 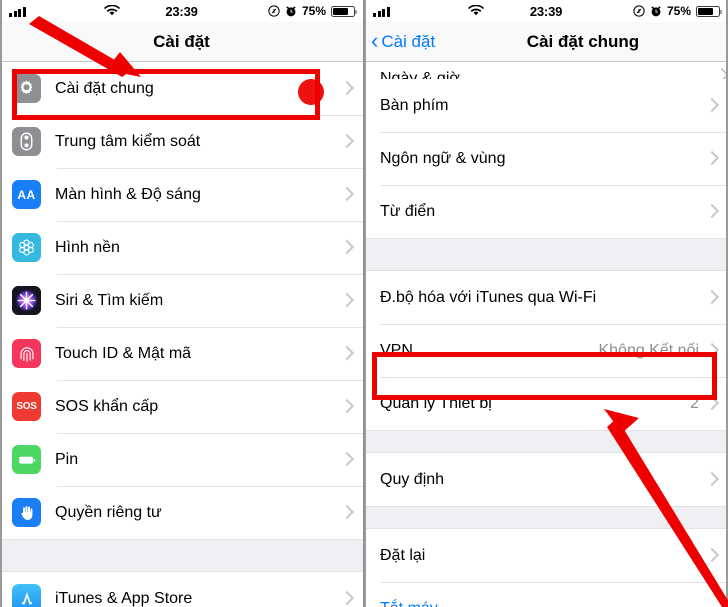 I want to click on list-item-label: Ngày & giờ, so click(x=420, y=74).